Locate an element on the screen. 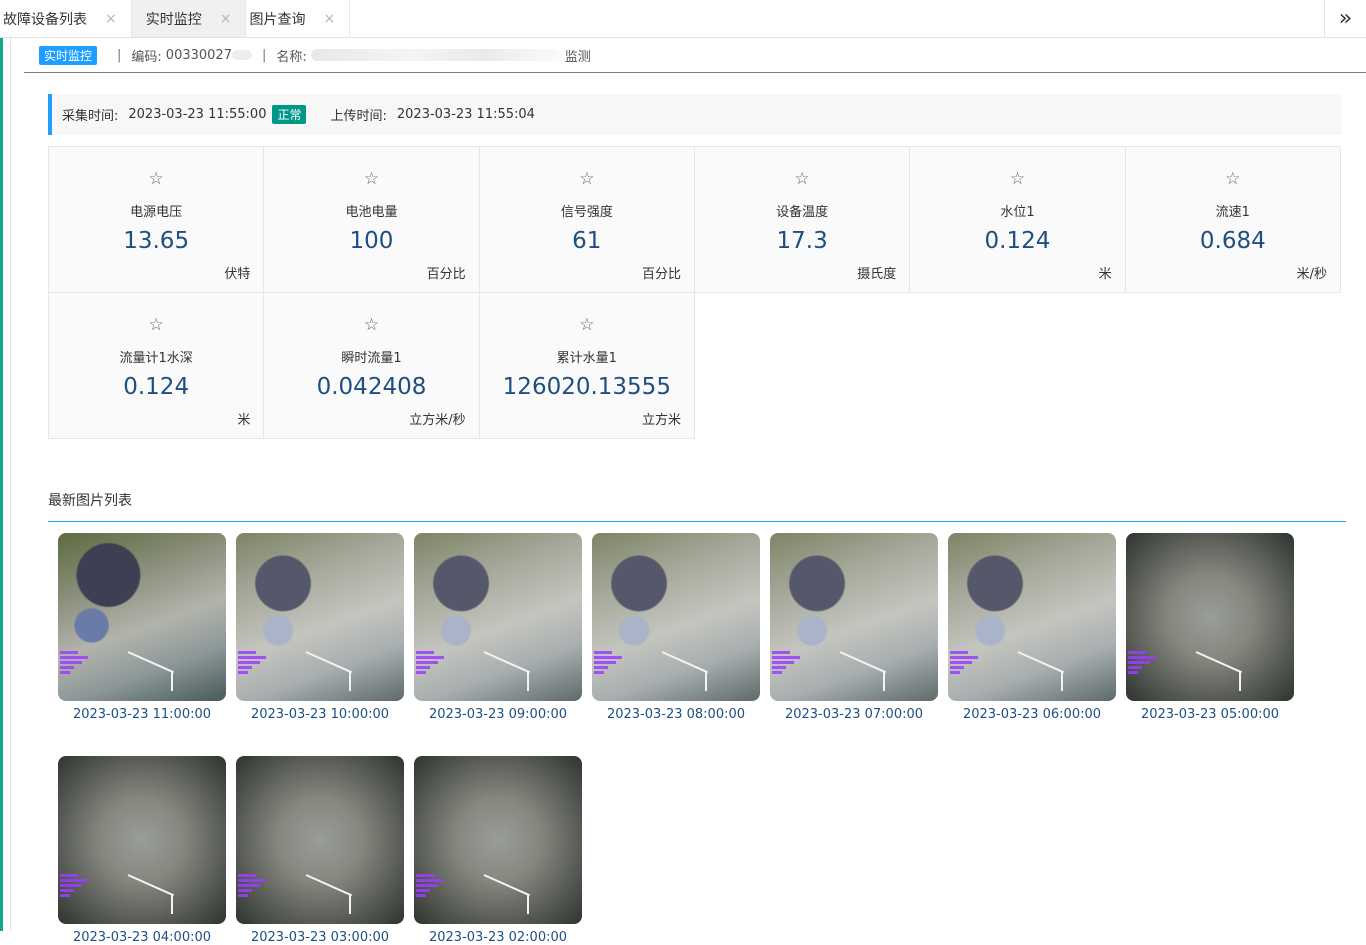 The width and height of the screenshot is (1366, 945). double-chevron-right-icon: » is located at coordinates (1345, 18).